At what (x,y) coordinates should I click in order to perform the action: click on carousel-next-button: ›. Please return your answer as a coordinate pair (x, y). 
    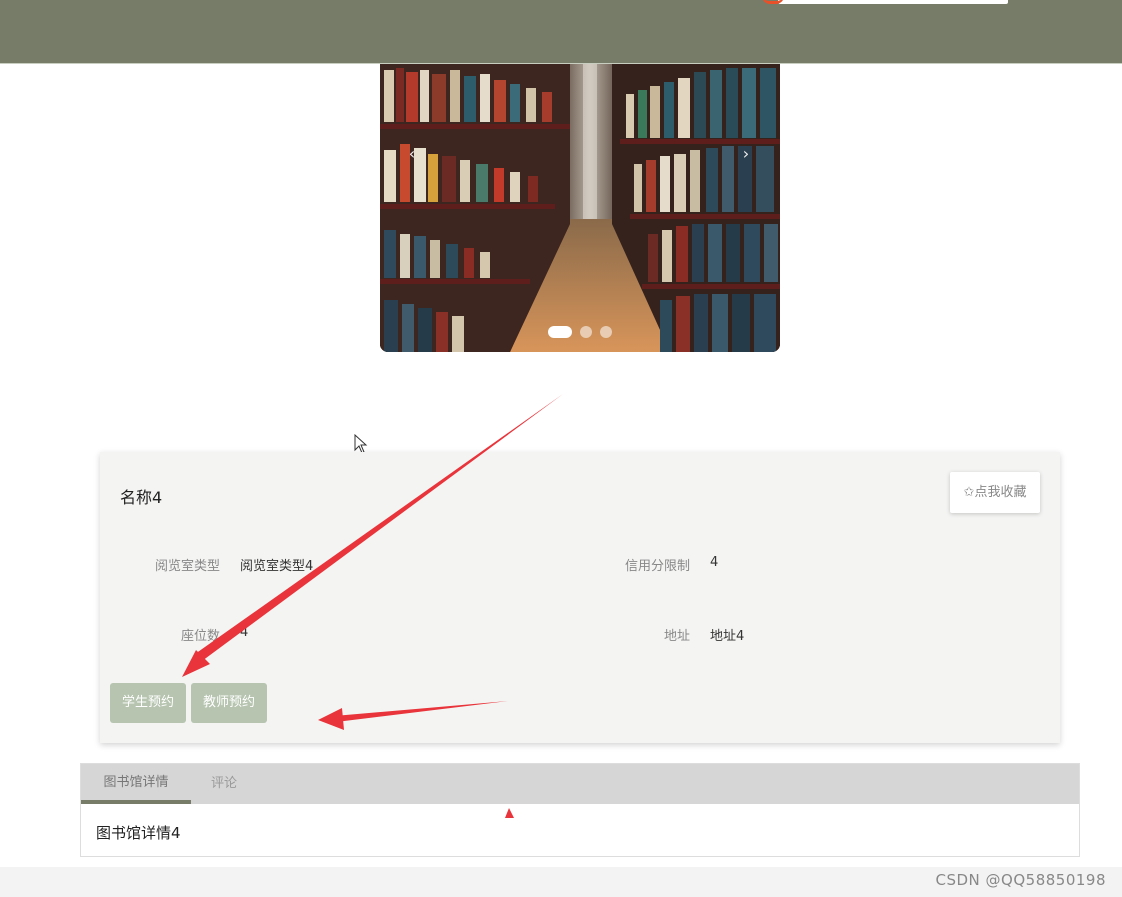
    Looking at the image, I should click on (746, 154).